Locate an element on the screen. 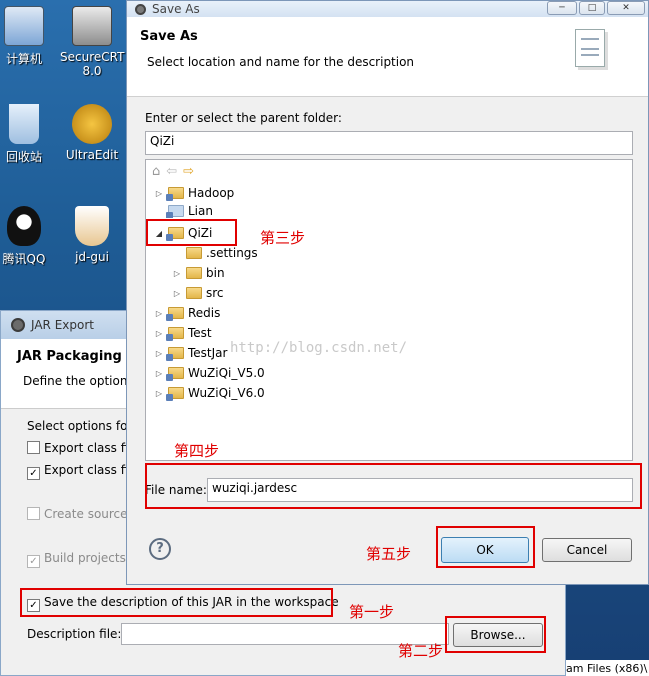 Image resolution: width=649 pixels, height=676 pixels. desktop-icon-label: 计算机 is located at coordinates (23, 59).